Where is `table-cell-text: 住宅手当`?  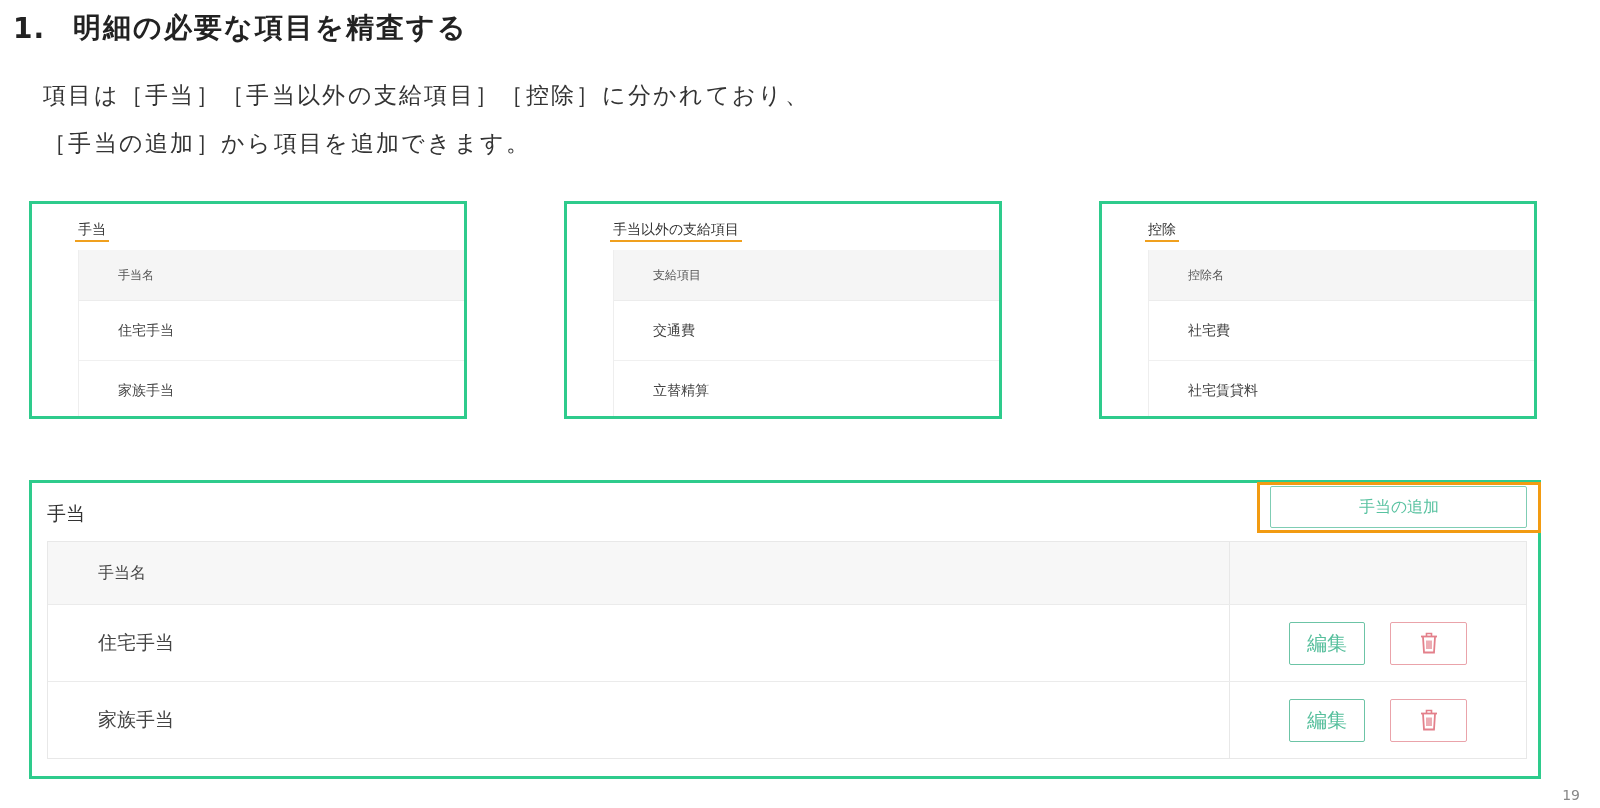
table-cell-text: 住宅手当 is located at coordinates (136, 642).